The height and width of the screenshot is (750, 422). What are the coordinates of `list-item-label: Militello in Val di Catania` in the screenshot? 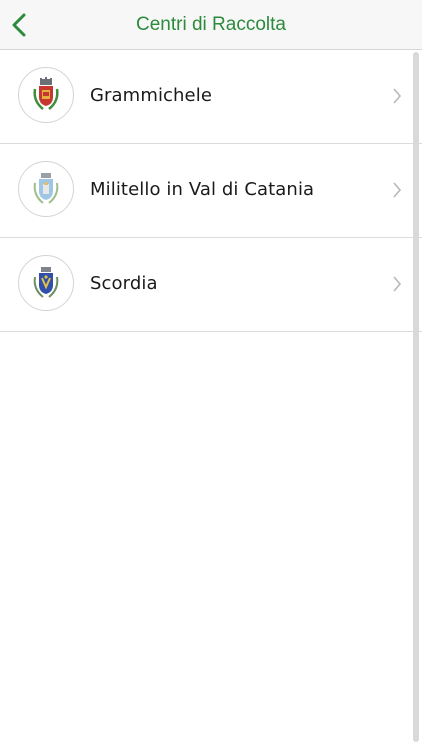 It's located at (202, 189).